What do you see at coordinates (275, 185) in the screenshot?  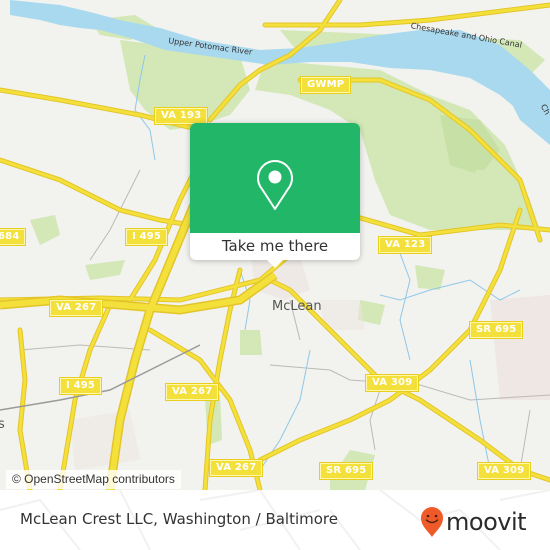 I see `map-pin-icon` at bounding box center [275, 185].